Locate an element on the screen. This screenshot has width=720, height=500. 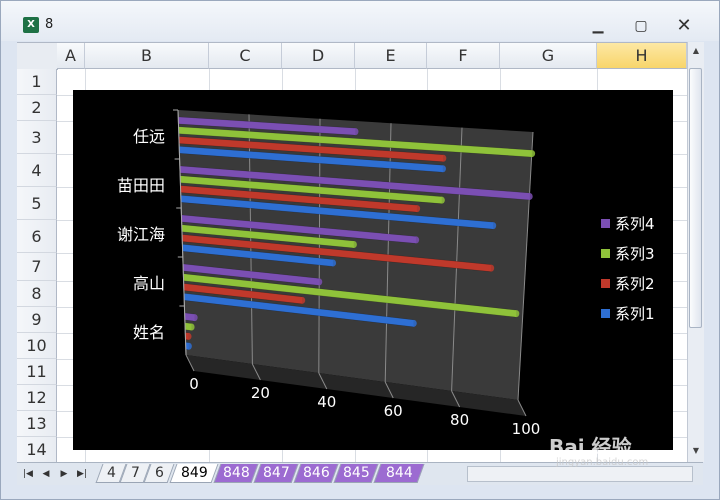
column-header-d: D is located at coordinates (318, 56).